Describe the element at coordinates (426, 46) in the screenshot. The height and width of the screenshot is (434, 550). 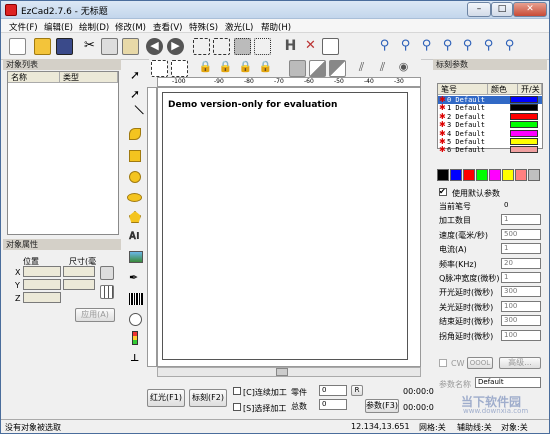
I see `zoom-window-icon: ⚲` at that location.